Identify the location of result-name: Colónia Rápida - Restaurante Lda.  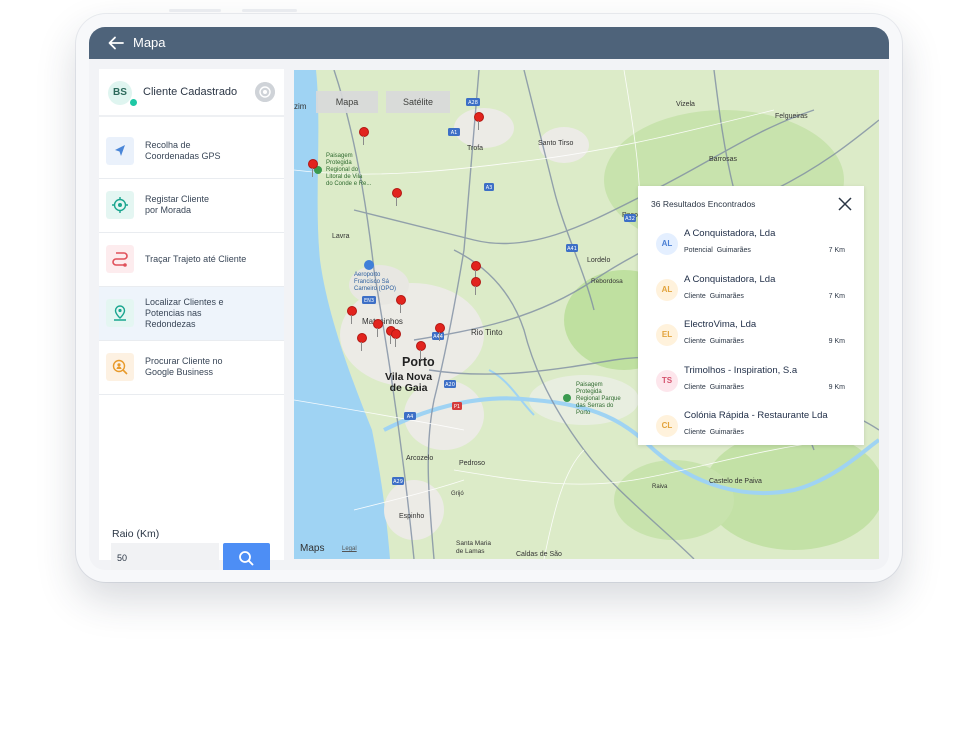
(756, 415).